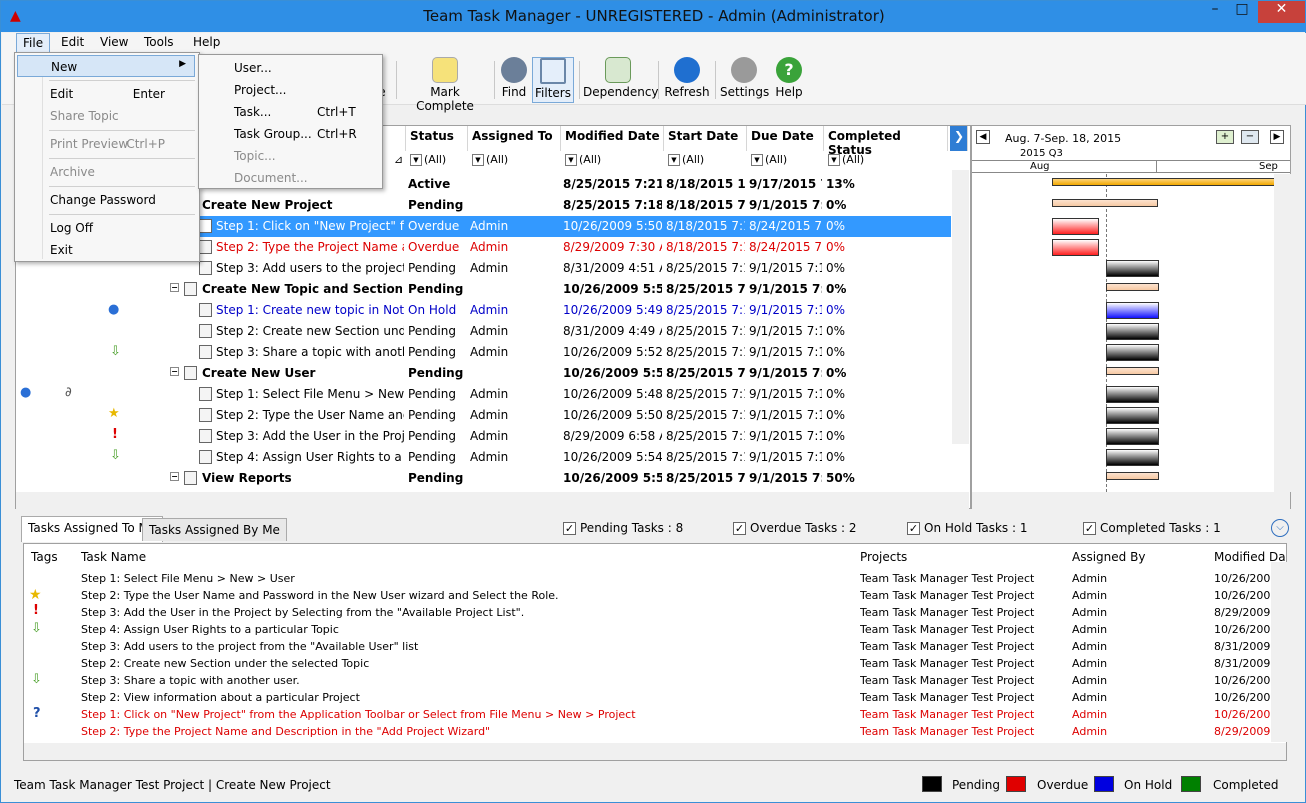  I want to click on gantt-vertical-scrollbar, so click(1282, 333).